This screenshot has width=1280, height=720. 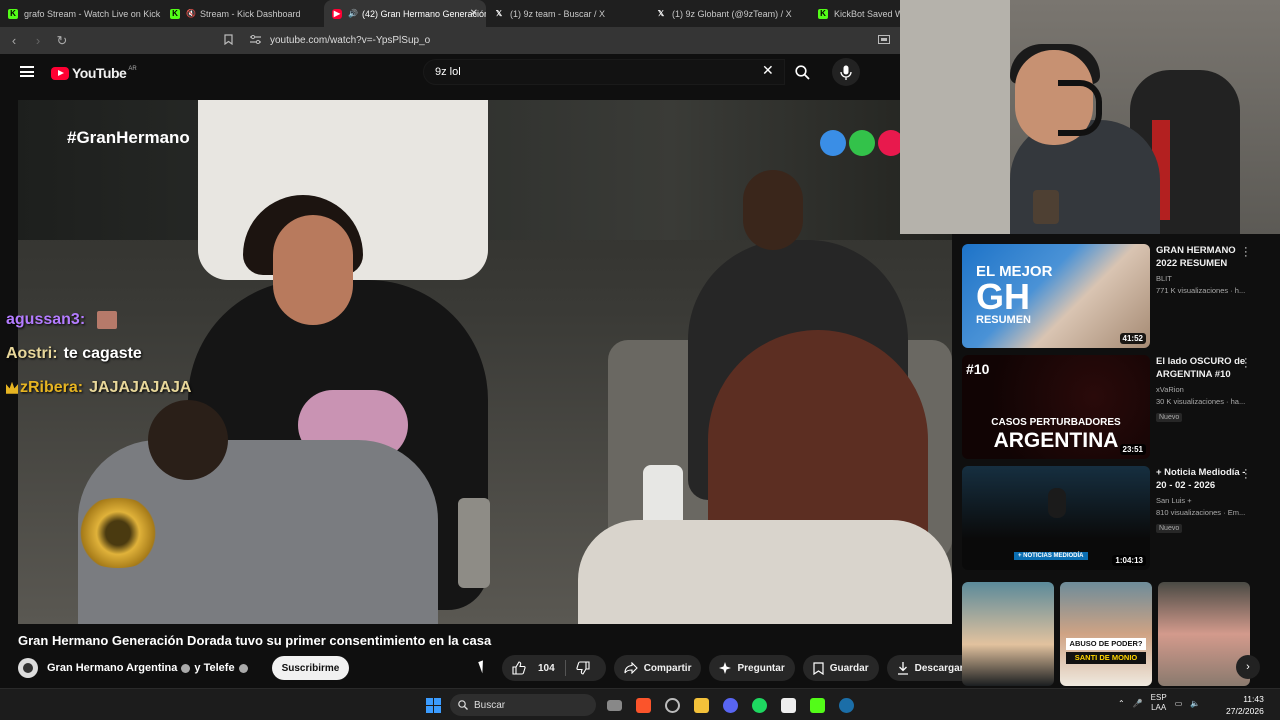 I want to click on microphone-icon, so click(x=846, y=72).